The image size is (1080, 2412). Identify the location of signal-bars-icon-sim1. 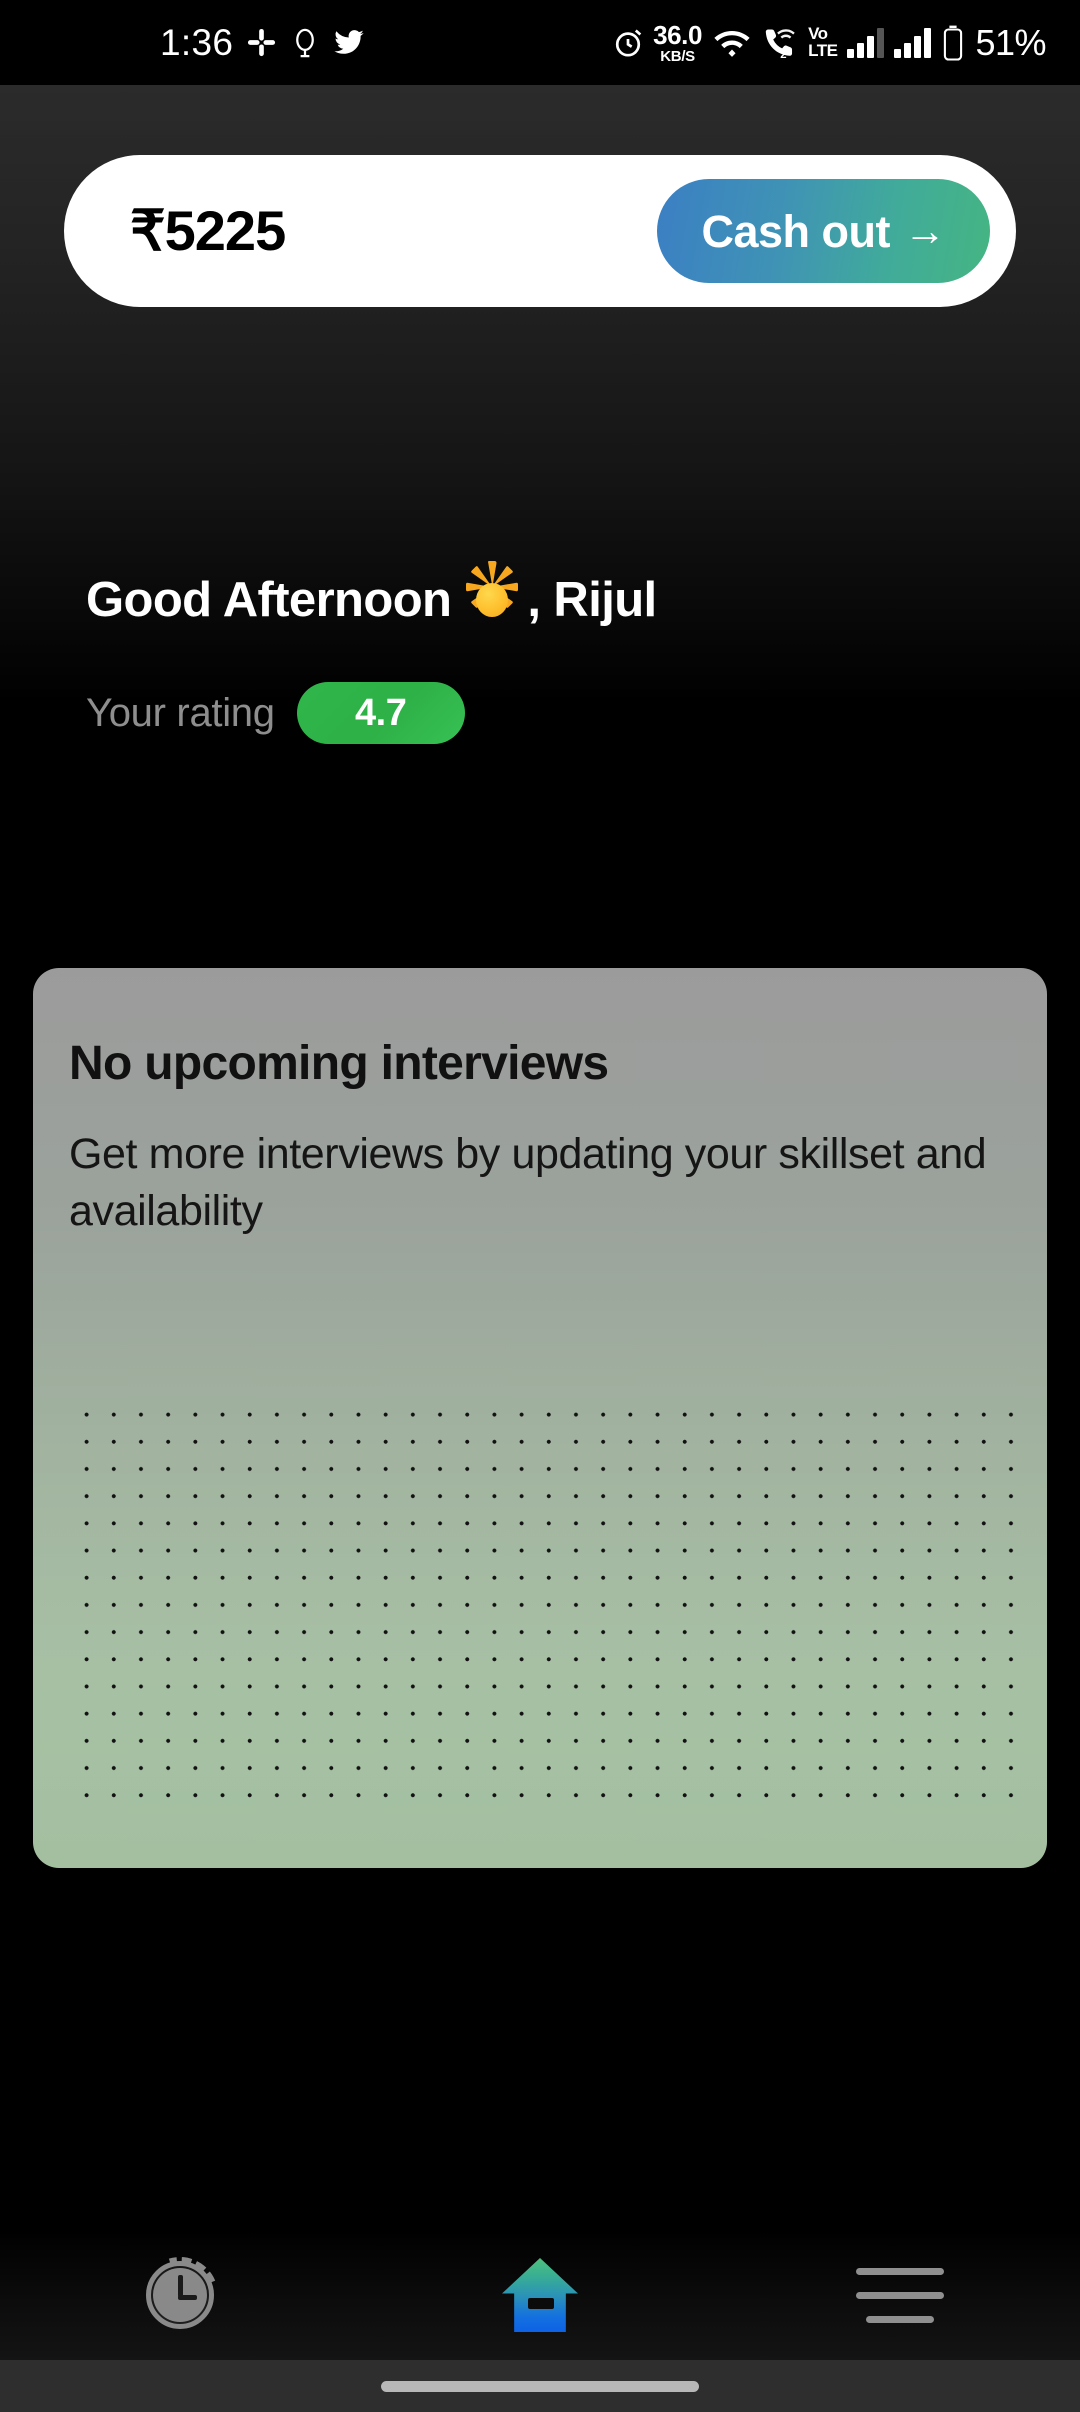
(866, 42).